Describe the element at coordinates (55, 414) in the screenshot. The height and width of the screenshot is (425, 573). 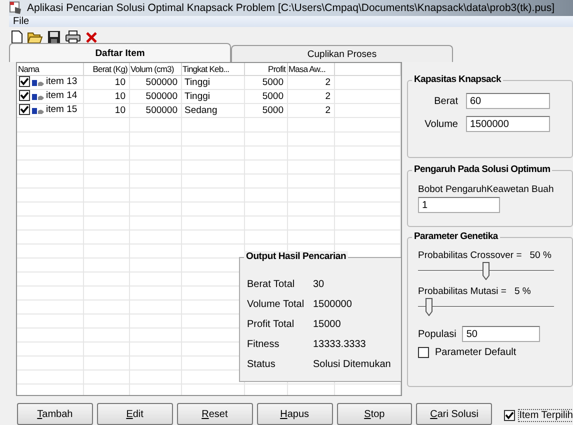
I see `action-button: Tambah` at that location.